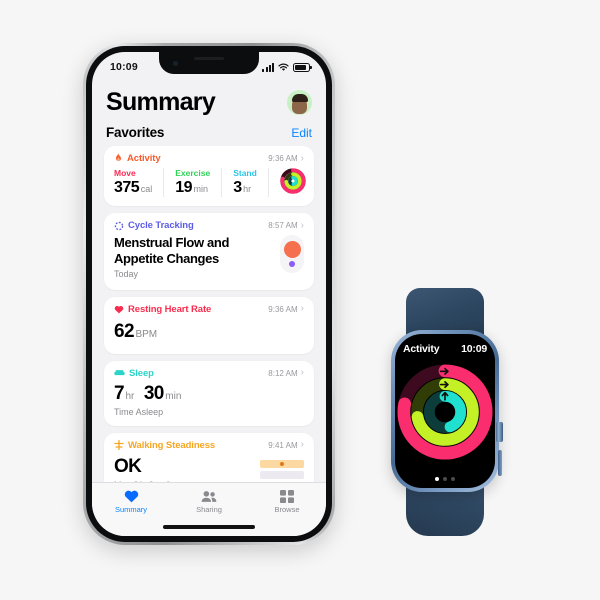  Describe the element at coordinates (209, 158) in the screenshot. I see `card-activity-header: Activity 9:36 AM ›` at that location.